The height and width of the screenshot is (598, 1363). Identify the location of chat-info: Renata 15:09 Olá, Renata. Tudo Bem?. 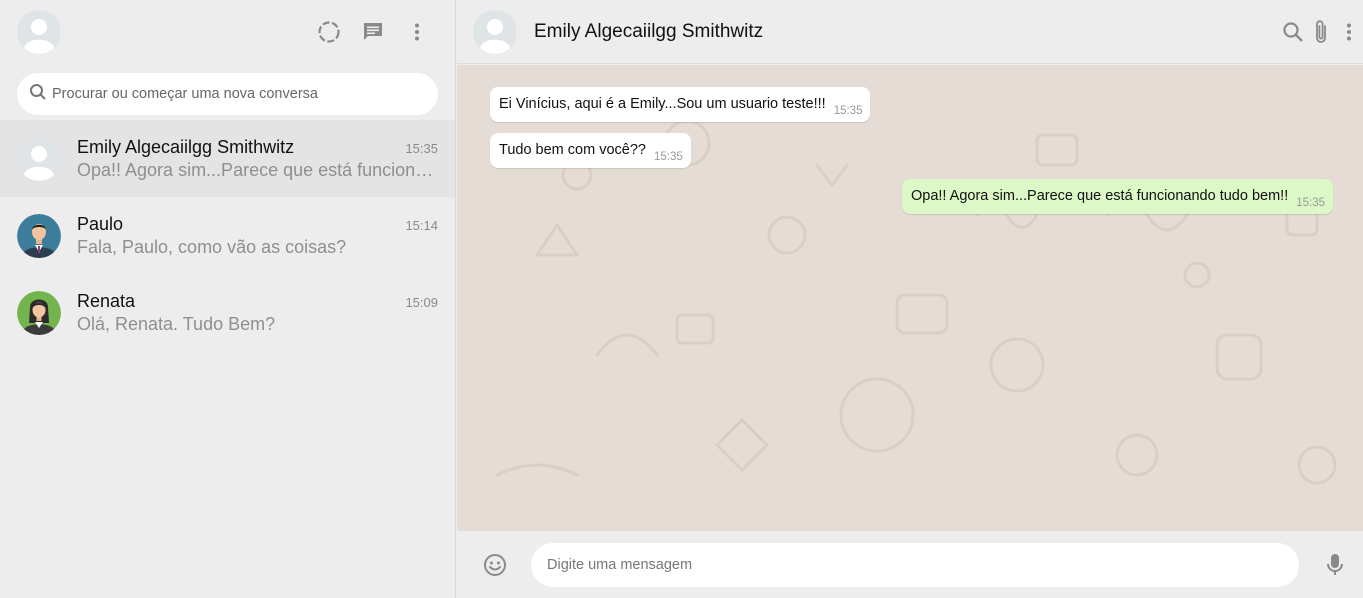
(257, 313).